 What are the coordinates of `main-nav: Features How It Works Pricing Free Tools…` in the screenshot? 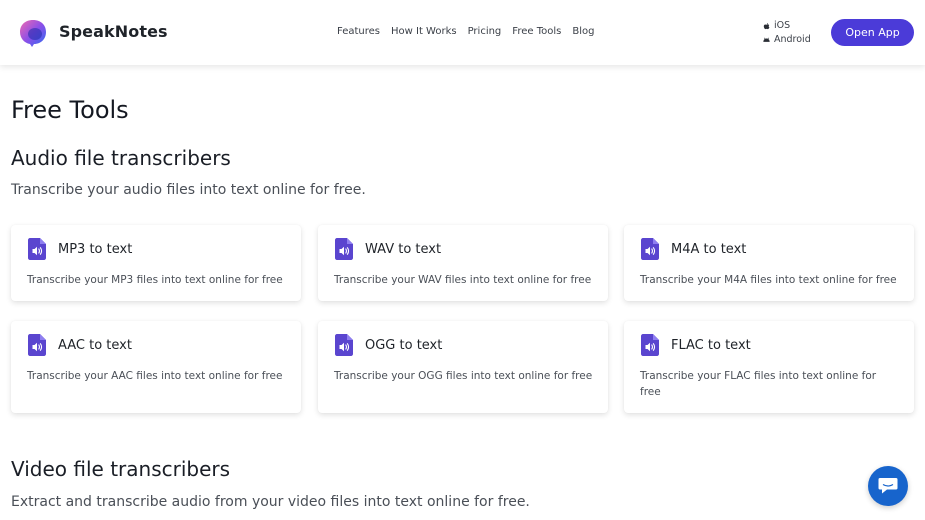 It's located at (465, 31).